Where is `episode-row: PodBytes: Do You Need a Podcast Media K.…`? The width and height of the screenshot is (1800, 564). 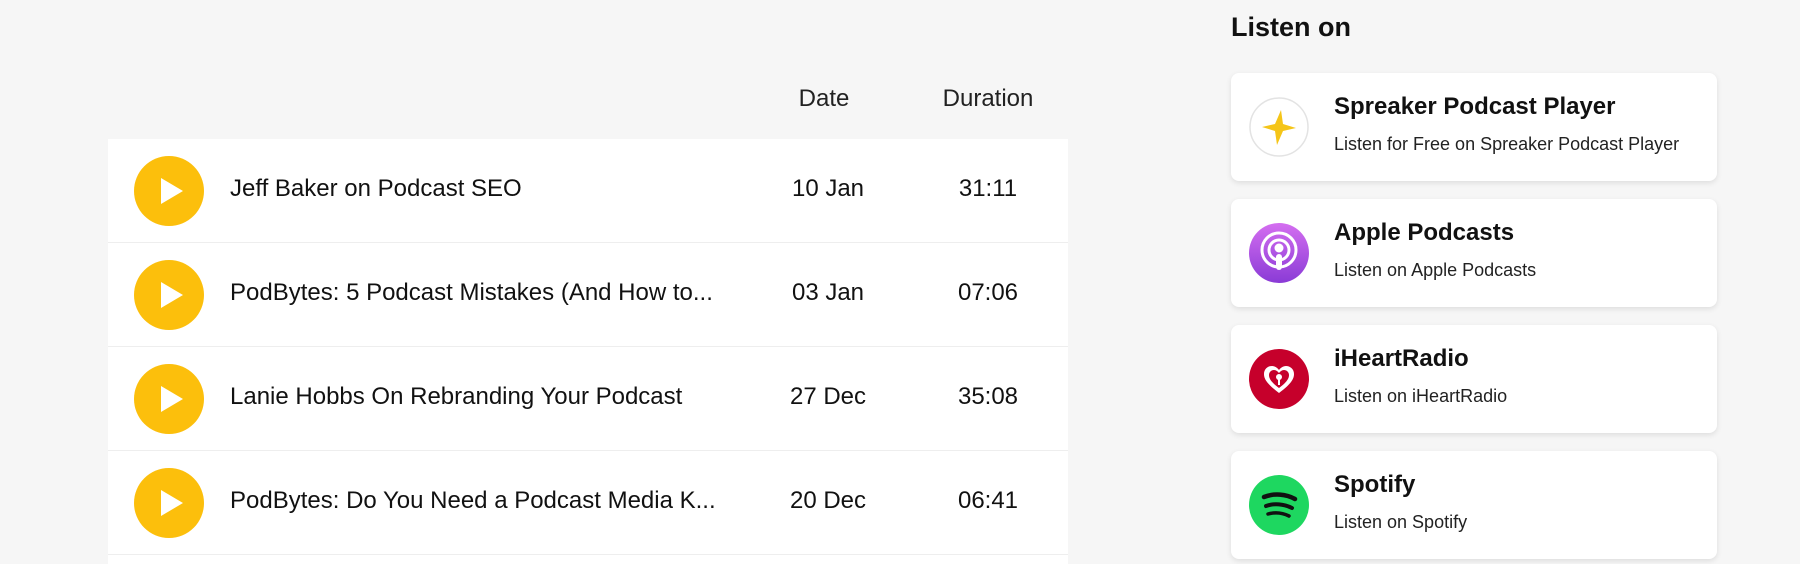
episode-row: PodBytes: Do You Need a Podcast Media K.… is located at coordinates (588, 503).